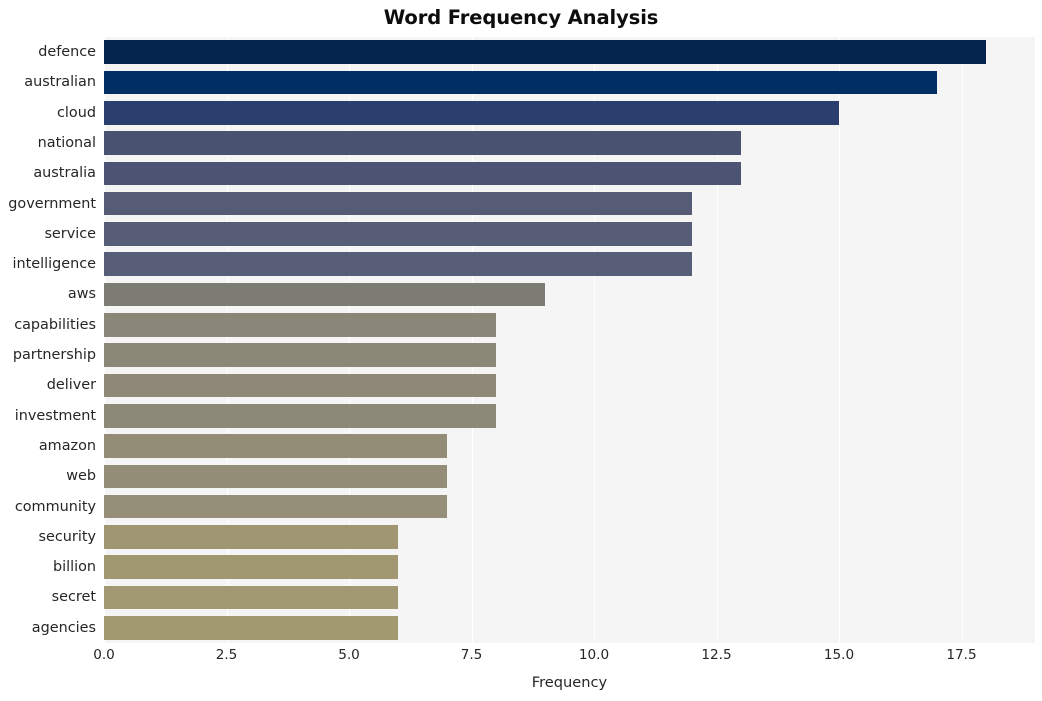  What do you see at coordinates (422, 173) in the screenshot?
I see `bar-australia` at bounding box center [422, 173].